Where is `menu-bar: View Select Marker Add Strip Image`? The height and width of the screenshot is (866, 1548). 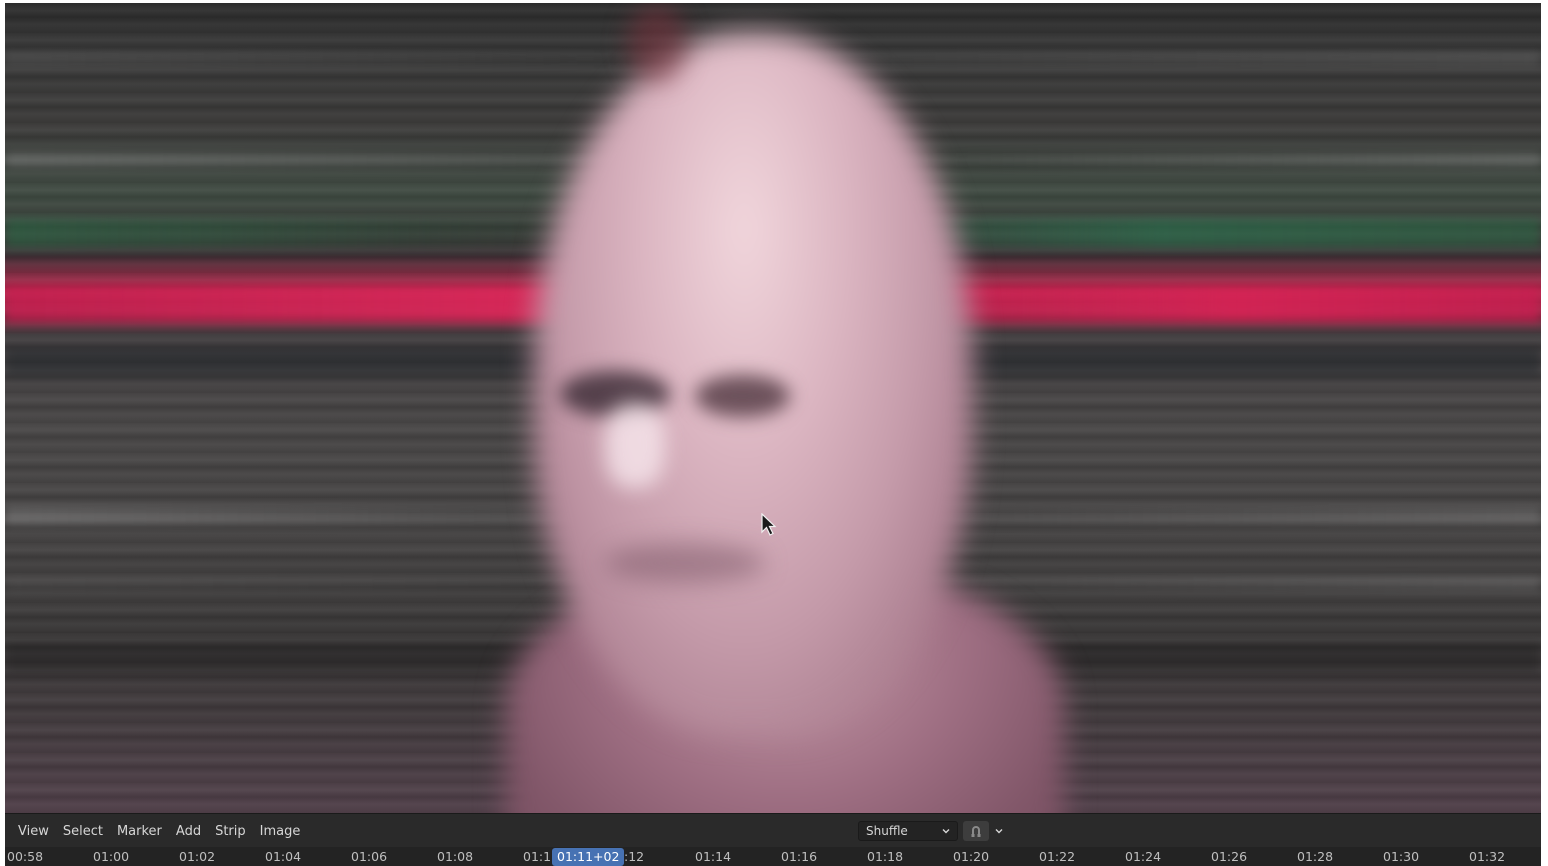
menu-bar: View Select Marker Add Strip Image is located at coordinates (159, 831).